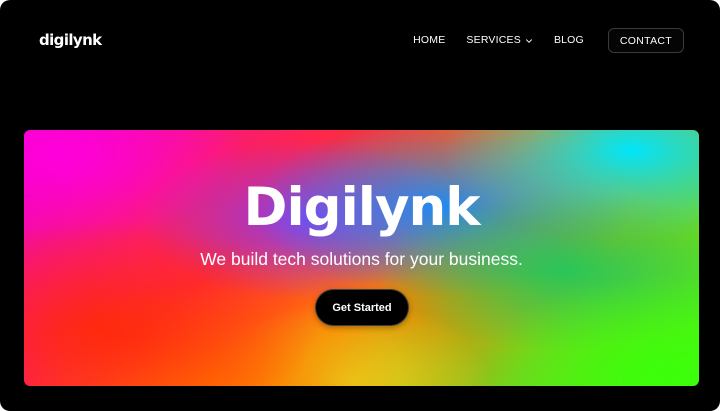 This screenshot has width=720, height=411. I want to click on hero-title: Digilynk, so click(362, 207).